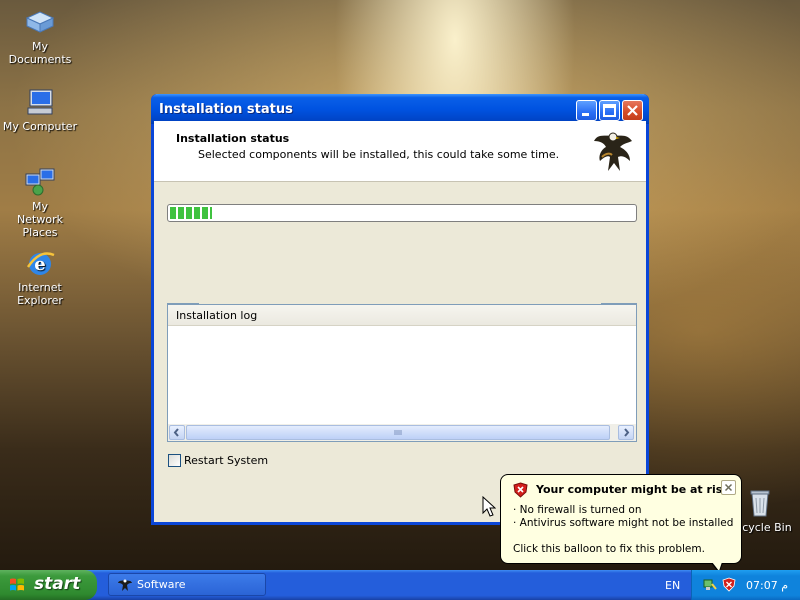  What do you see at coordinates (40, 219) in the screenshot?
I see `desktop-icon-label: My Network Places` at bounding box center [40, 219].